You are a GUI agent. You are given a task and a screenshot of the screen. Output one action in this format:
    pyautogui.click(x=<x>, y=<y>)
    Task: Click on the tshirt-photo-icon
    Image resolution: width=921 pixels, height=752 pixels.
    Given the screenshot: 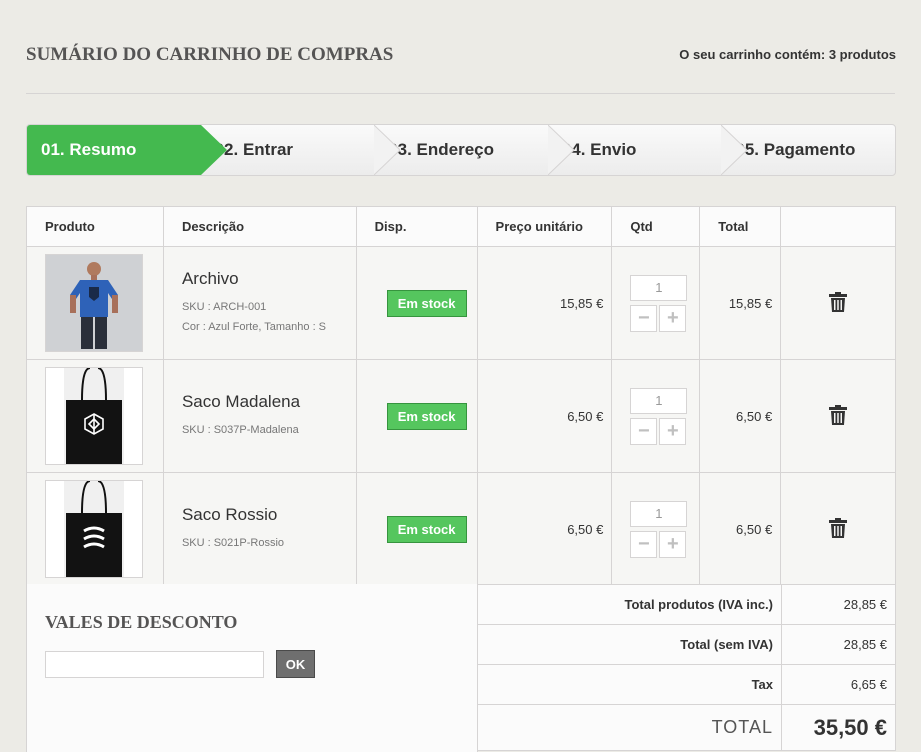 What is the action you would take?
    pyautogui.click(x=94, y=303)
    